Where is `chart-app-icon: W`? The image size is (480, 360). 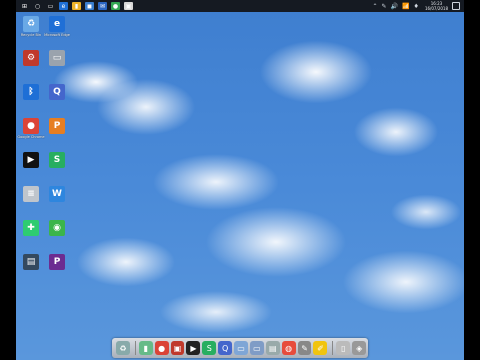
chart-app-icon: W is located at coordinates (57, 194).